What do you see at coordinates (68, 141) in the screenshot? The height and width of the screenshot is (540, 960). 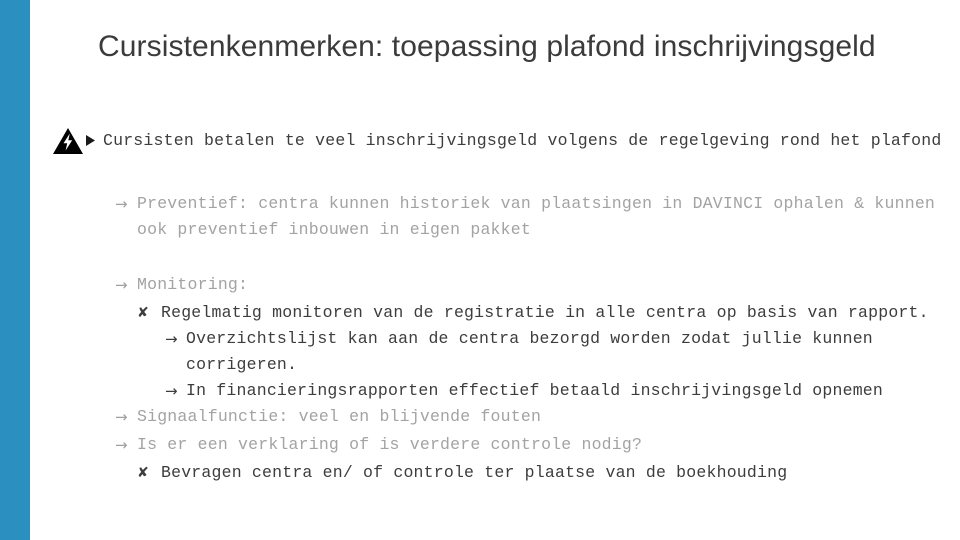 I see `warning-lightning-triangle-icon` at bounding box center [68, 141].